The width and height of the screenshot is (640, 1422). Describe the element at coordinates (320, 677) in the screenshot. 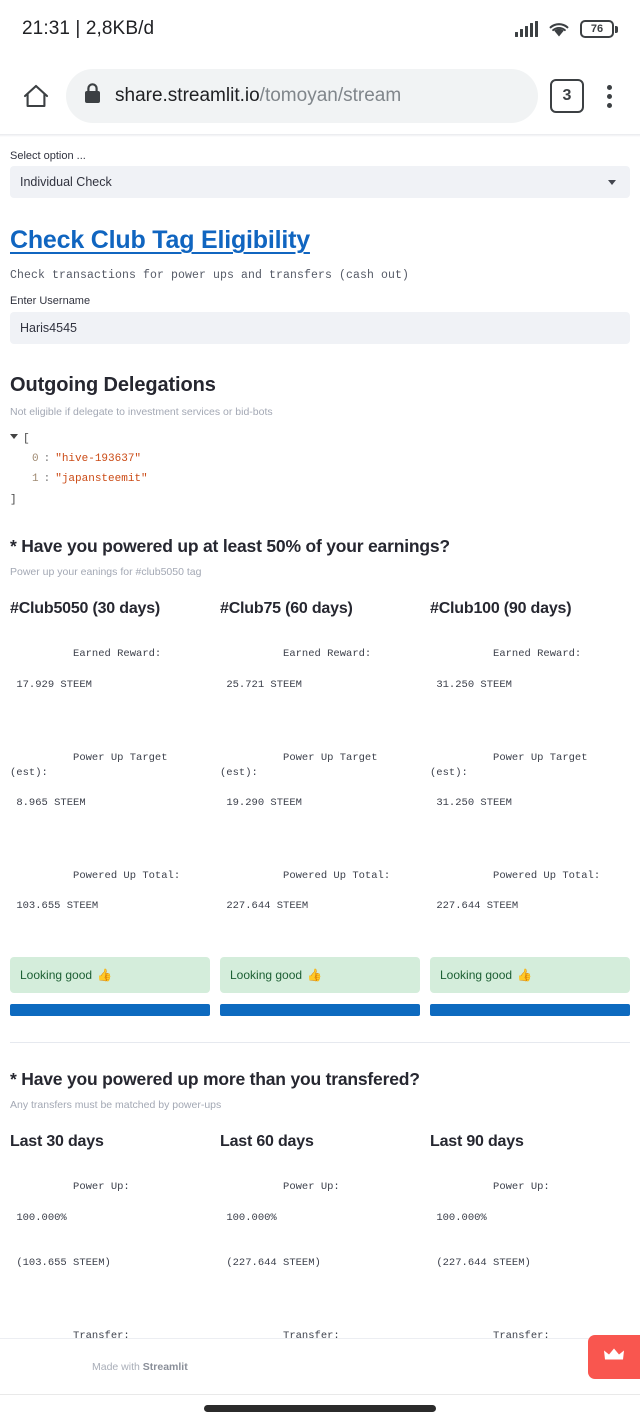

I see `earned-reward-metric: Earned Reward: 25.721 STEEM` at that location.